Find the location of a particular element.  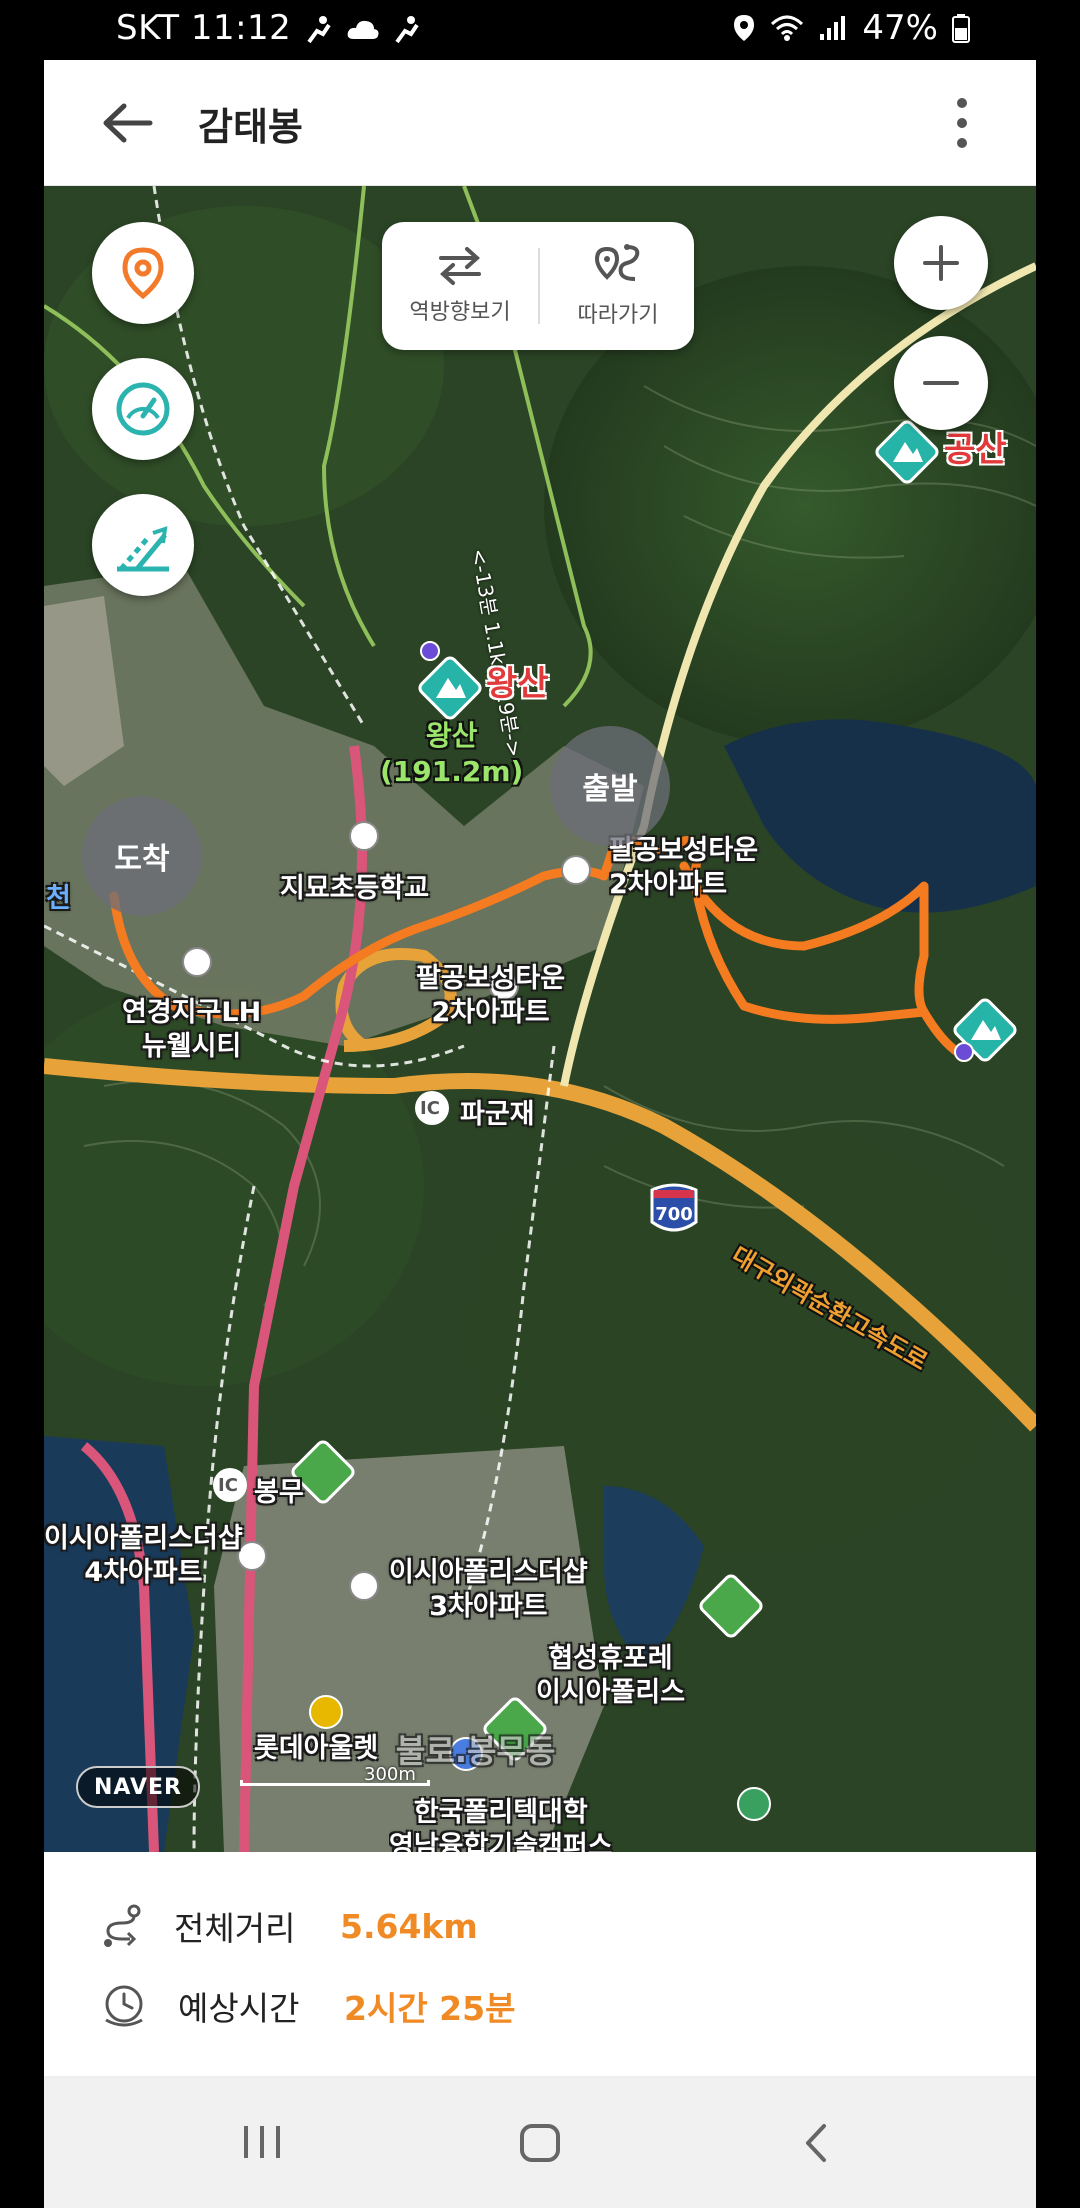

status-right: 47% is located at coordinates (851, 28).